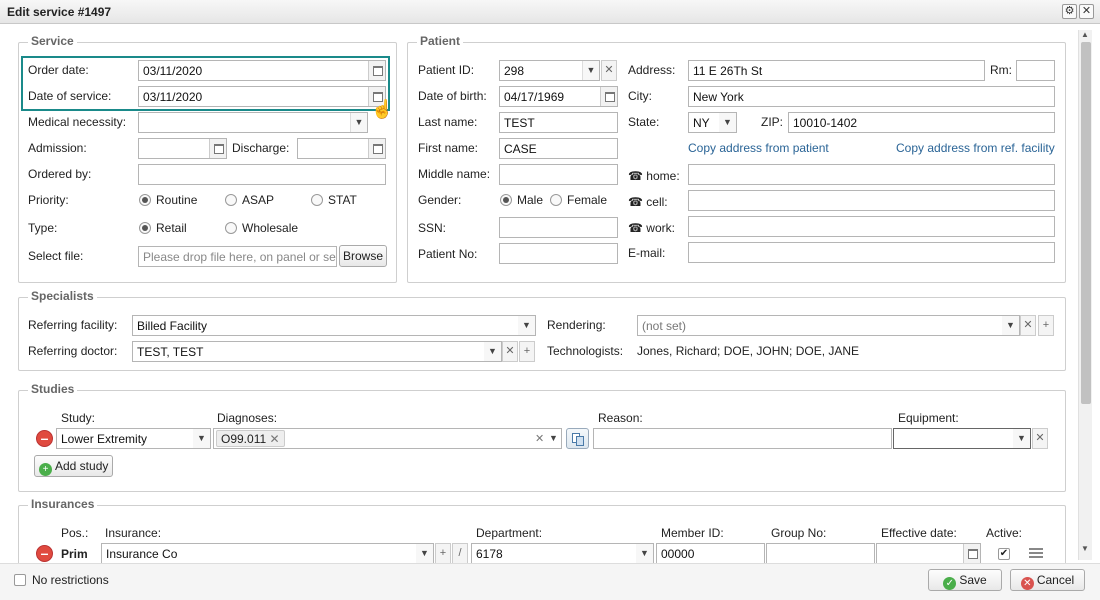 Image resolution: width=1100 pixels, height=600 pixels. I want to click on first-name-input: CASE, so click(558, 148).